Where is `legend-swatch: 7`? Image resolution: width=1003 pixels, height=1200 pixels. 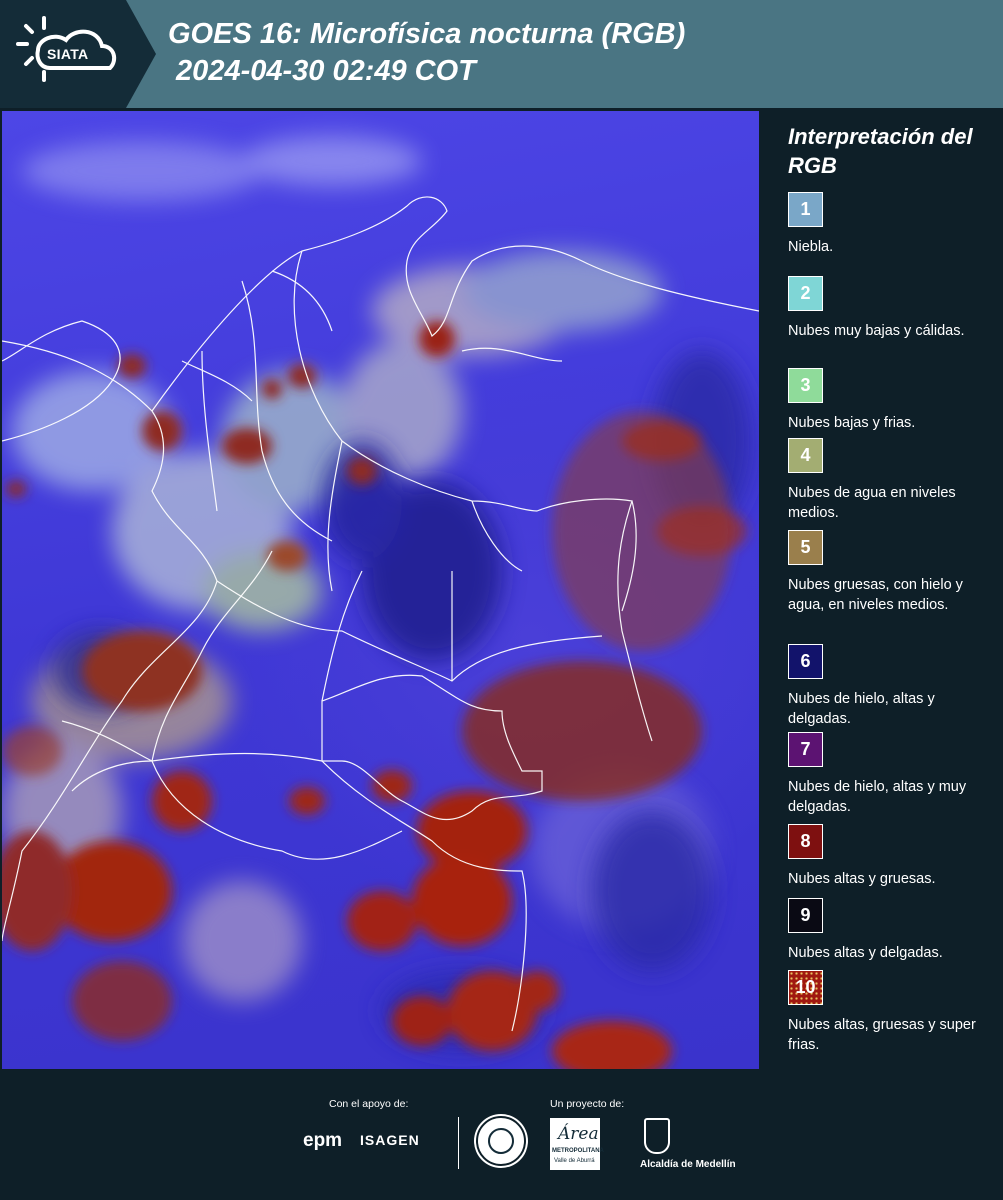
legend-swatch: 7 is located at coordinates (805, 749).